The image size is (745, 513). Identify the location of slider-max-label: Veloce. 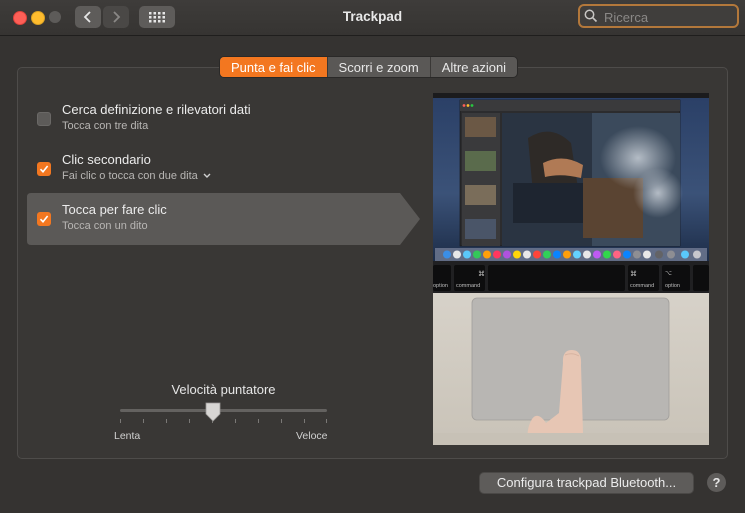
(312, 436).